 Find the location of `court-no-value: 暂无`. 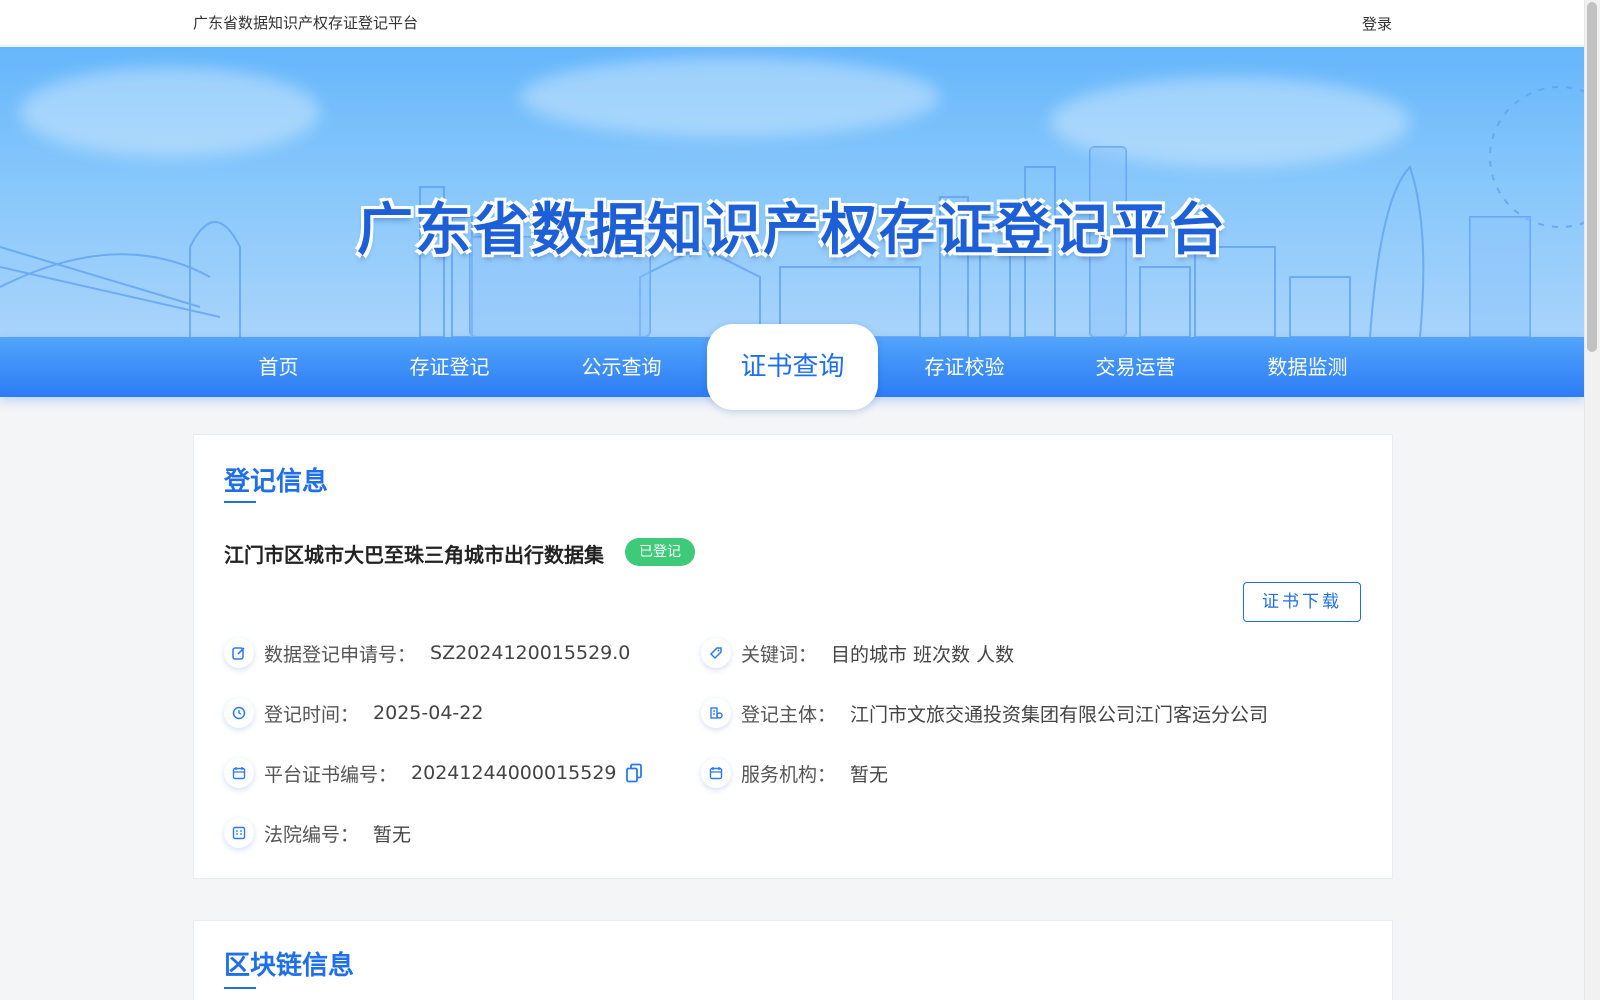

court-no-value: 暂无 is located at coordinates (392, 834).